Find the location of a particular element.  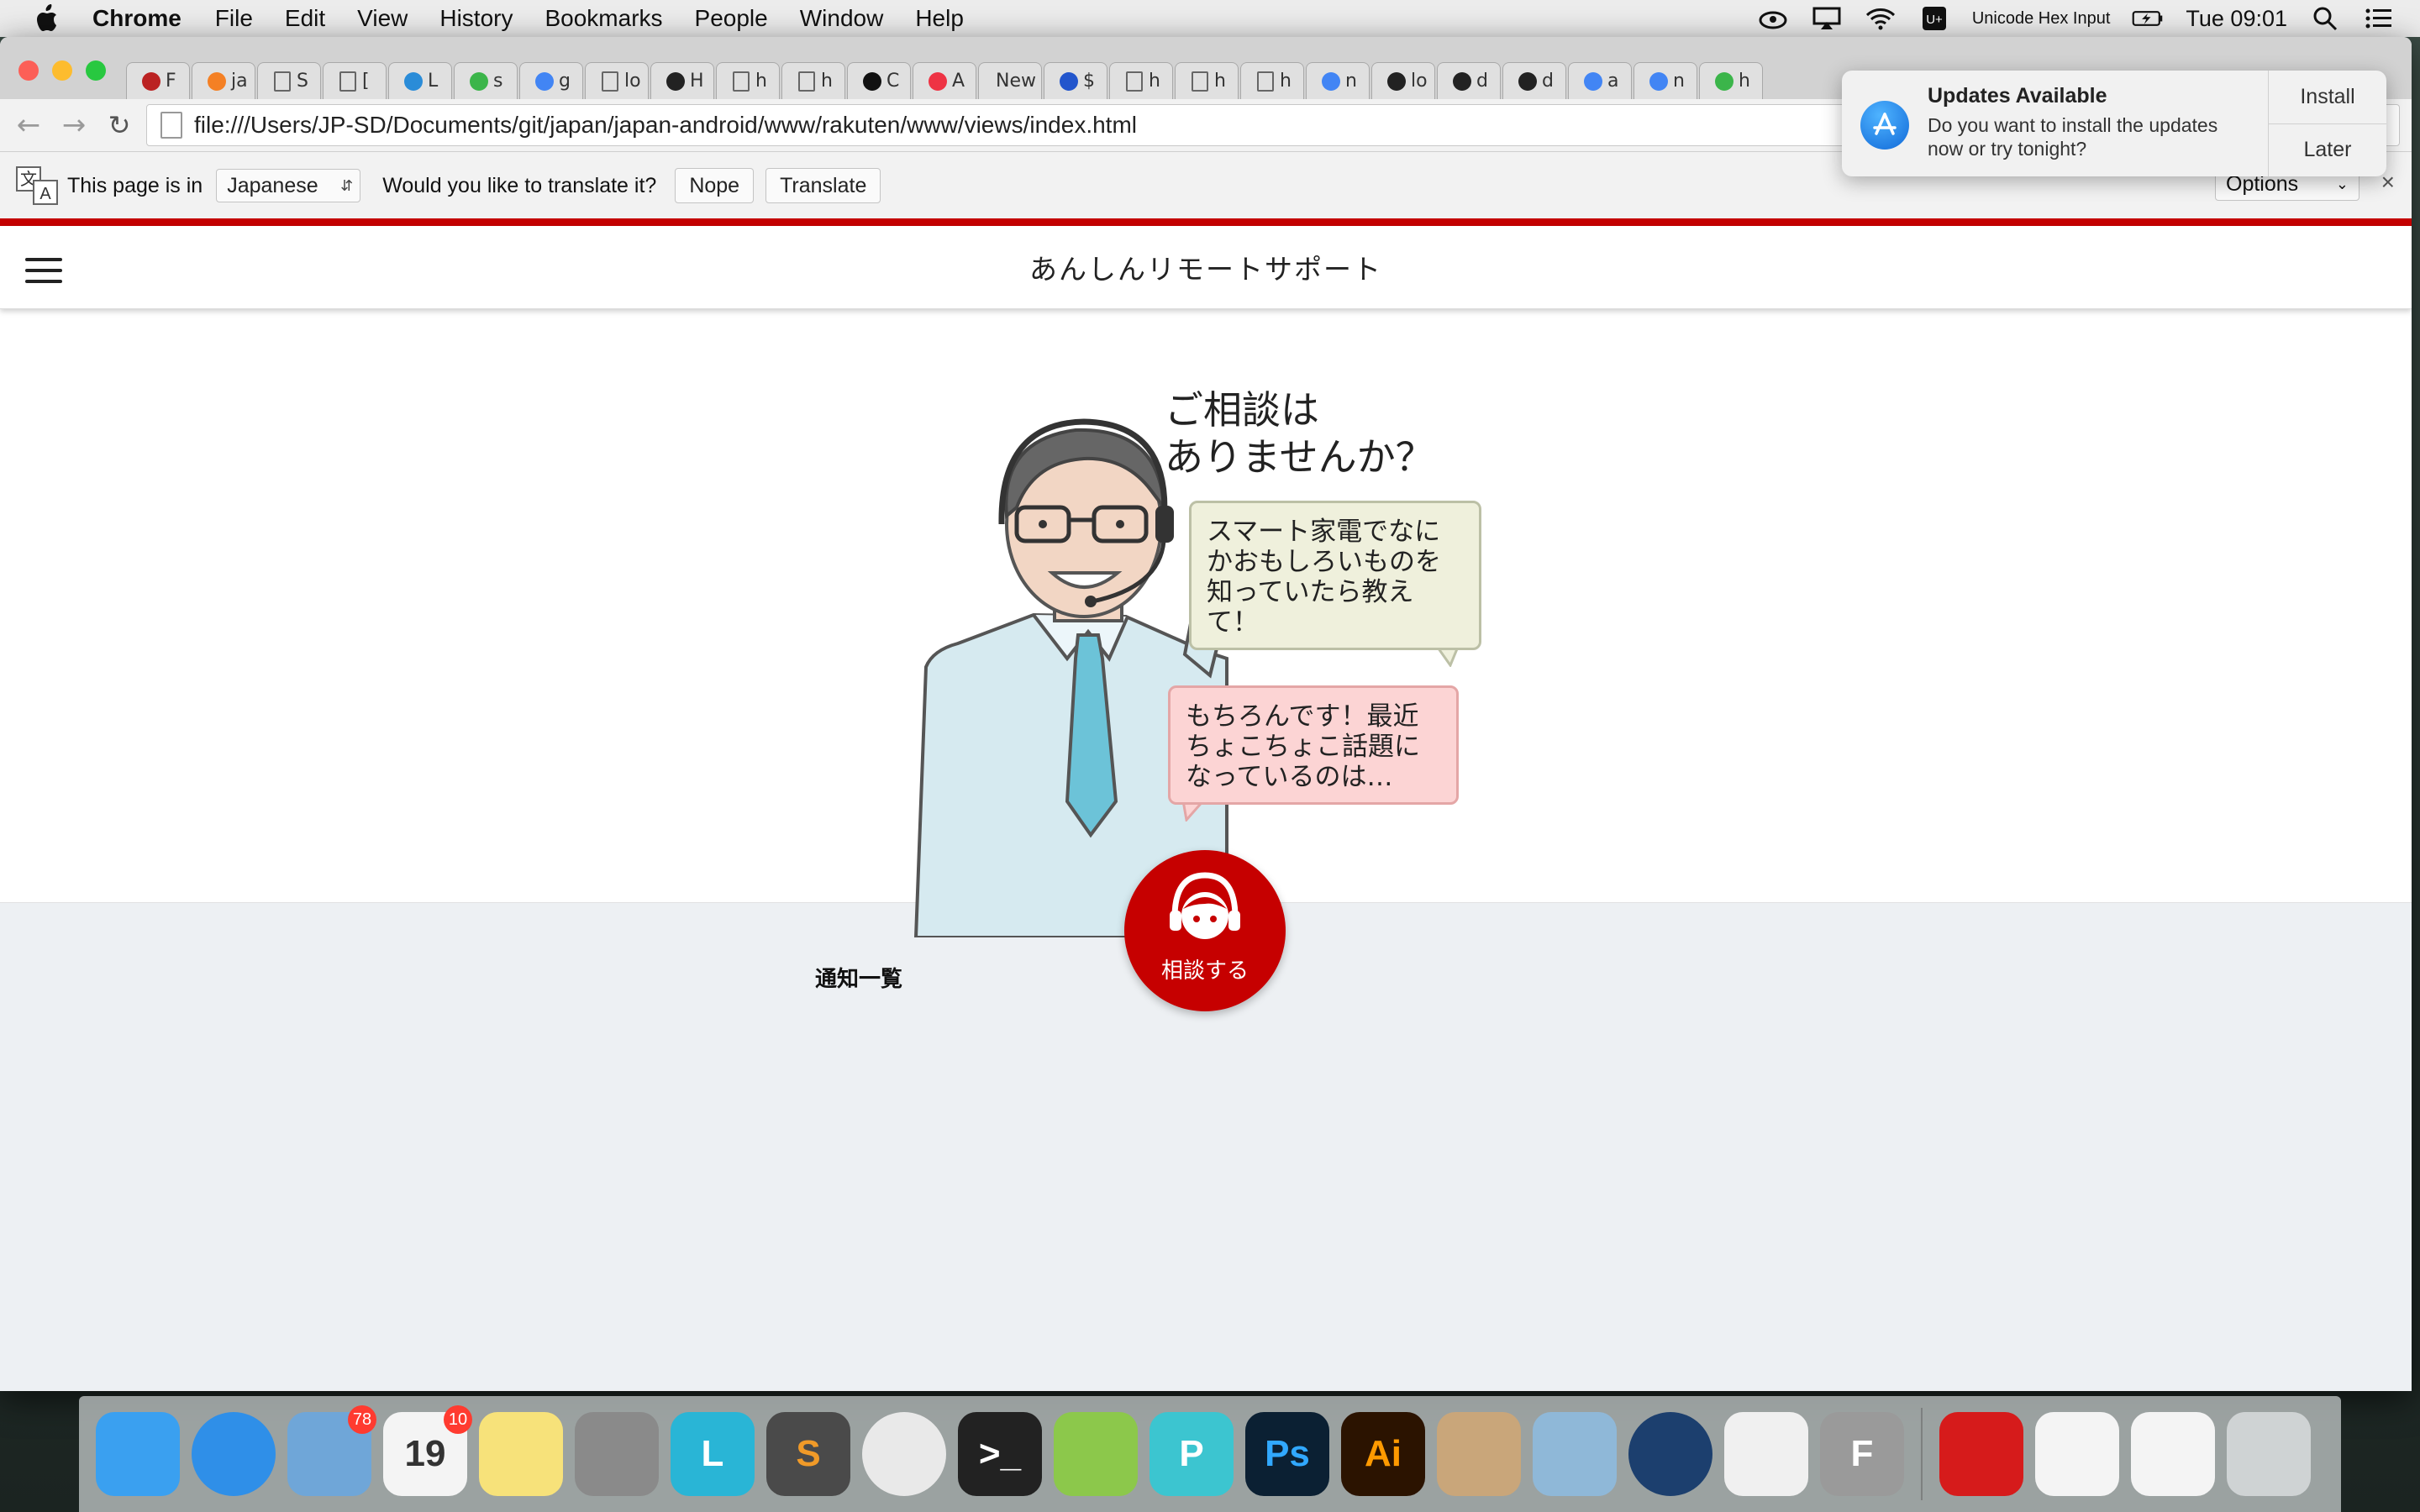

forward-arrow-icon: → is located at coordinates (74, 125).